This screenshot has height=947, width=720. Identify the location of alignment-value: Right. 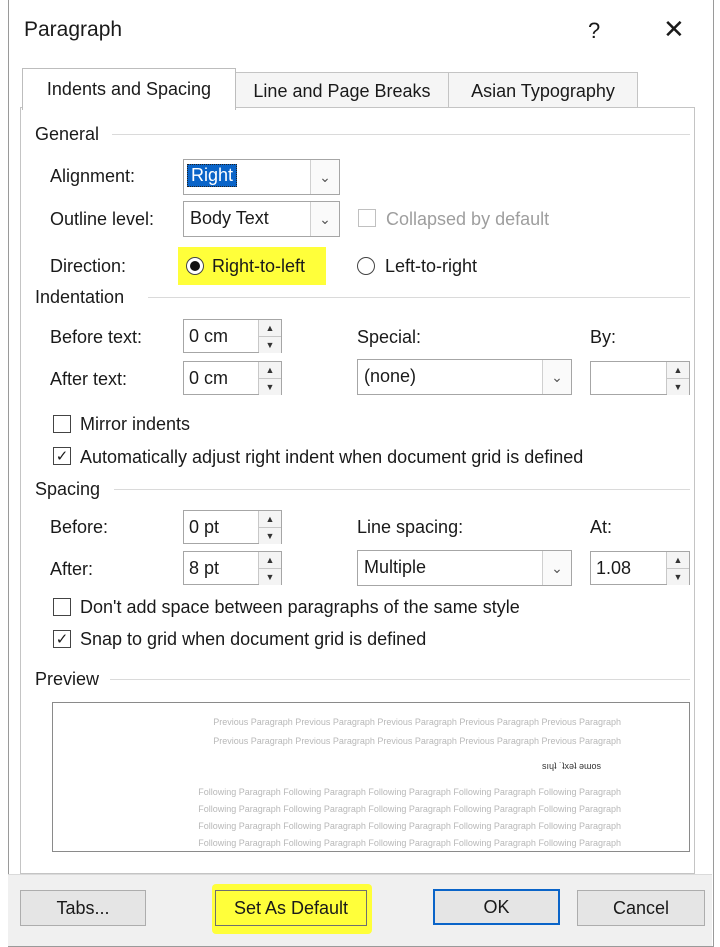
(212, 175).